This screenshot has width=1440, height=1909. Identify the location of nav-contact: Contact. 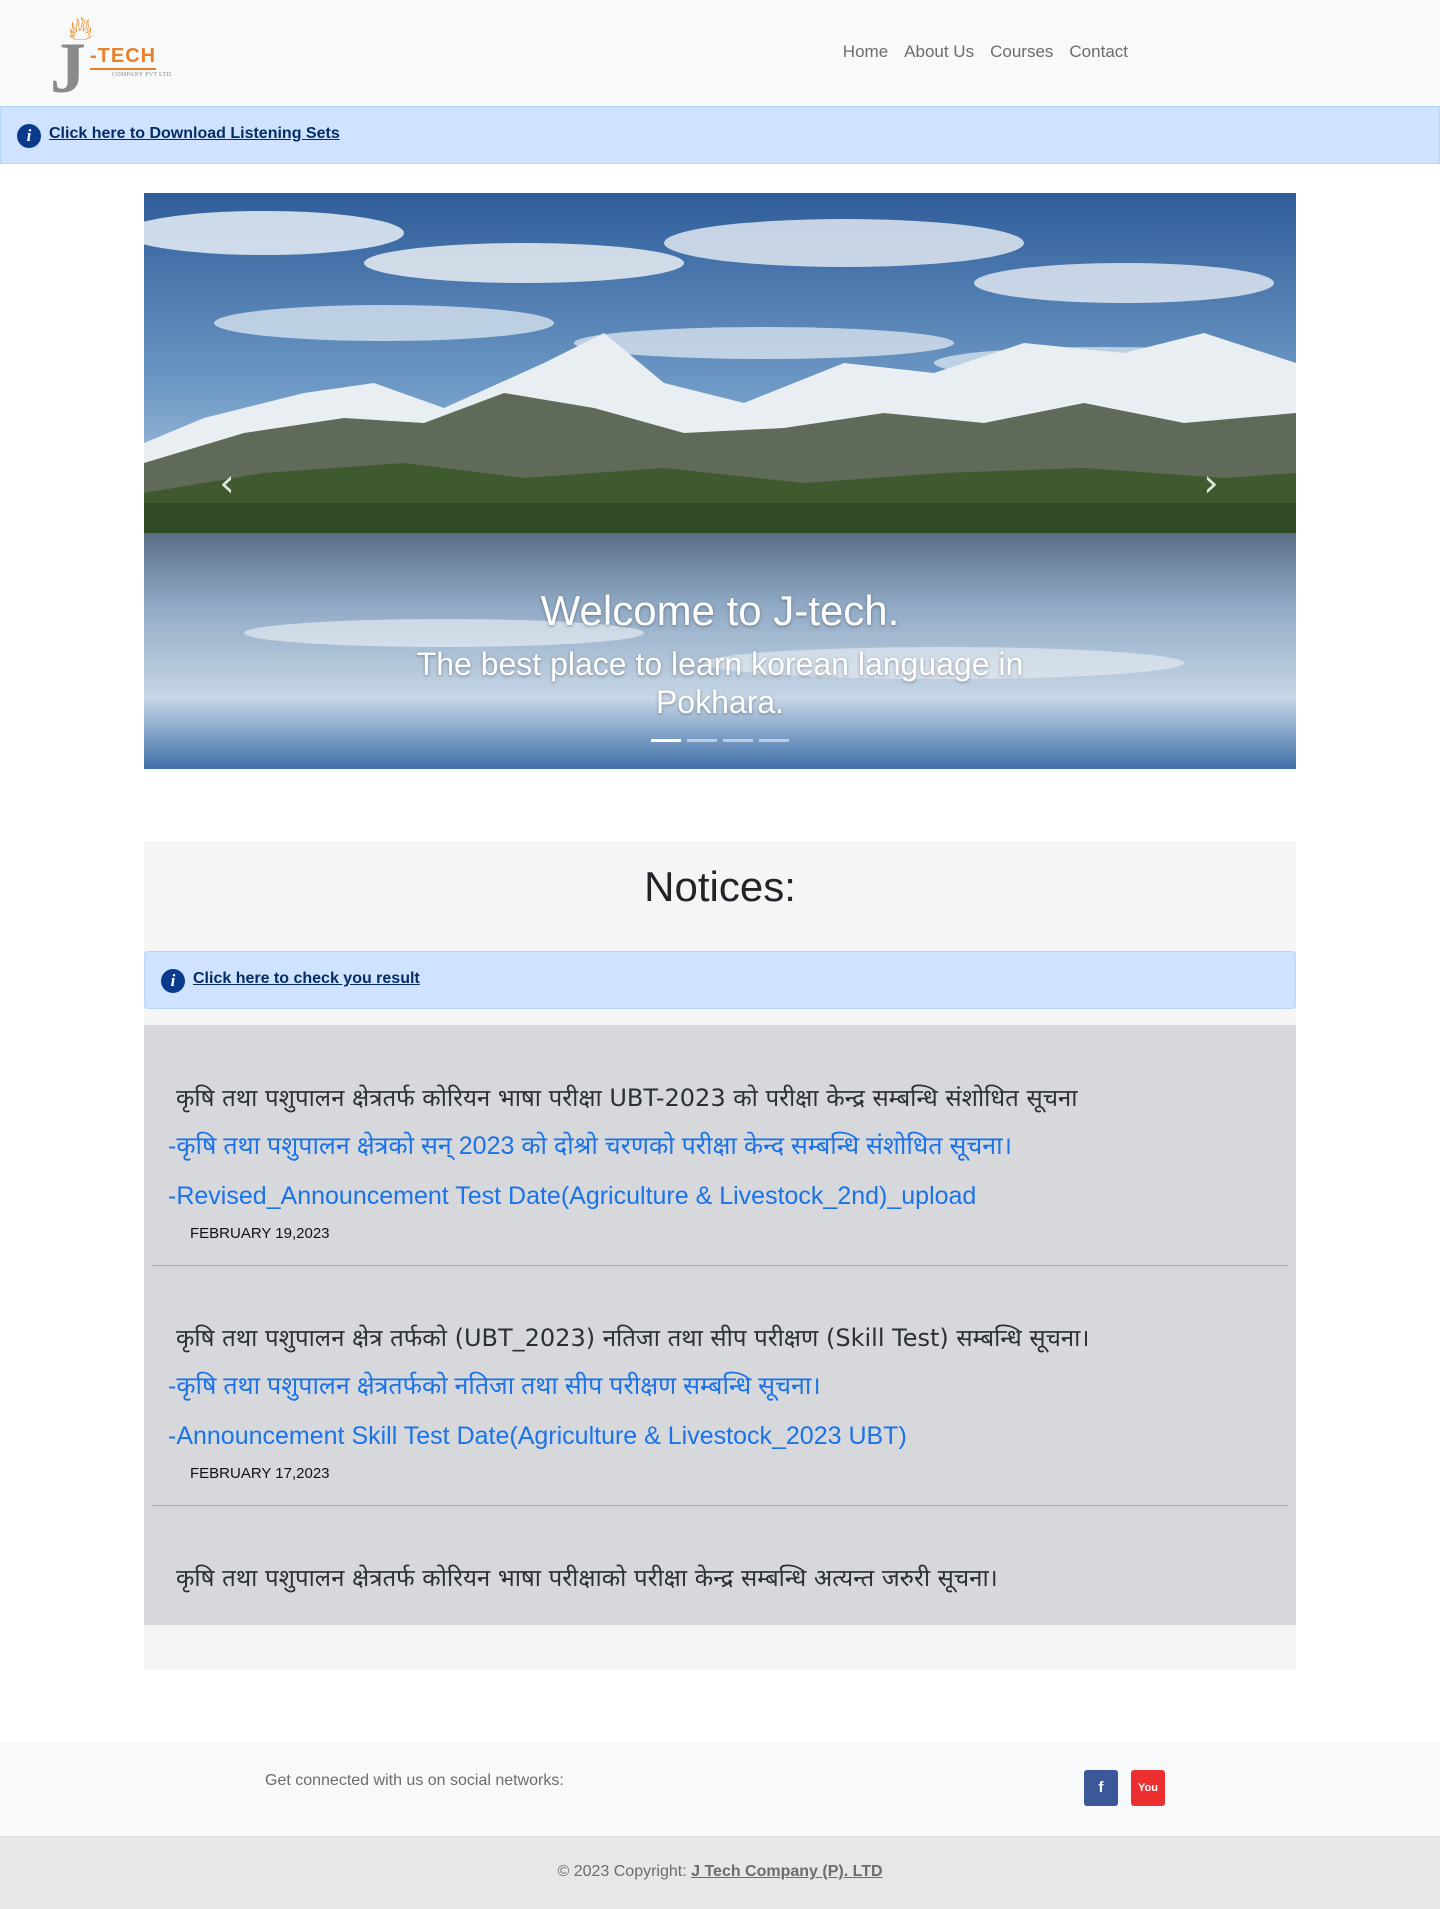
(1098, 52).